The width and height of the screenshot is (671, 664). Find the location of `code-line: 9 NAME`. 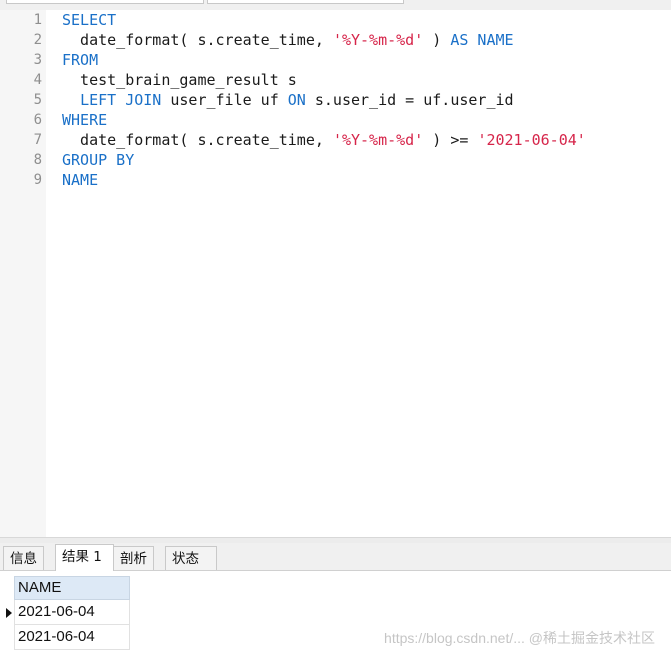

code-line: 9 NAME is located at coordinates (335, 180).